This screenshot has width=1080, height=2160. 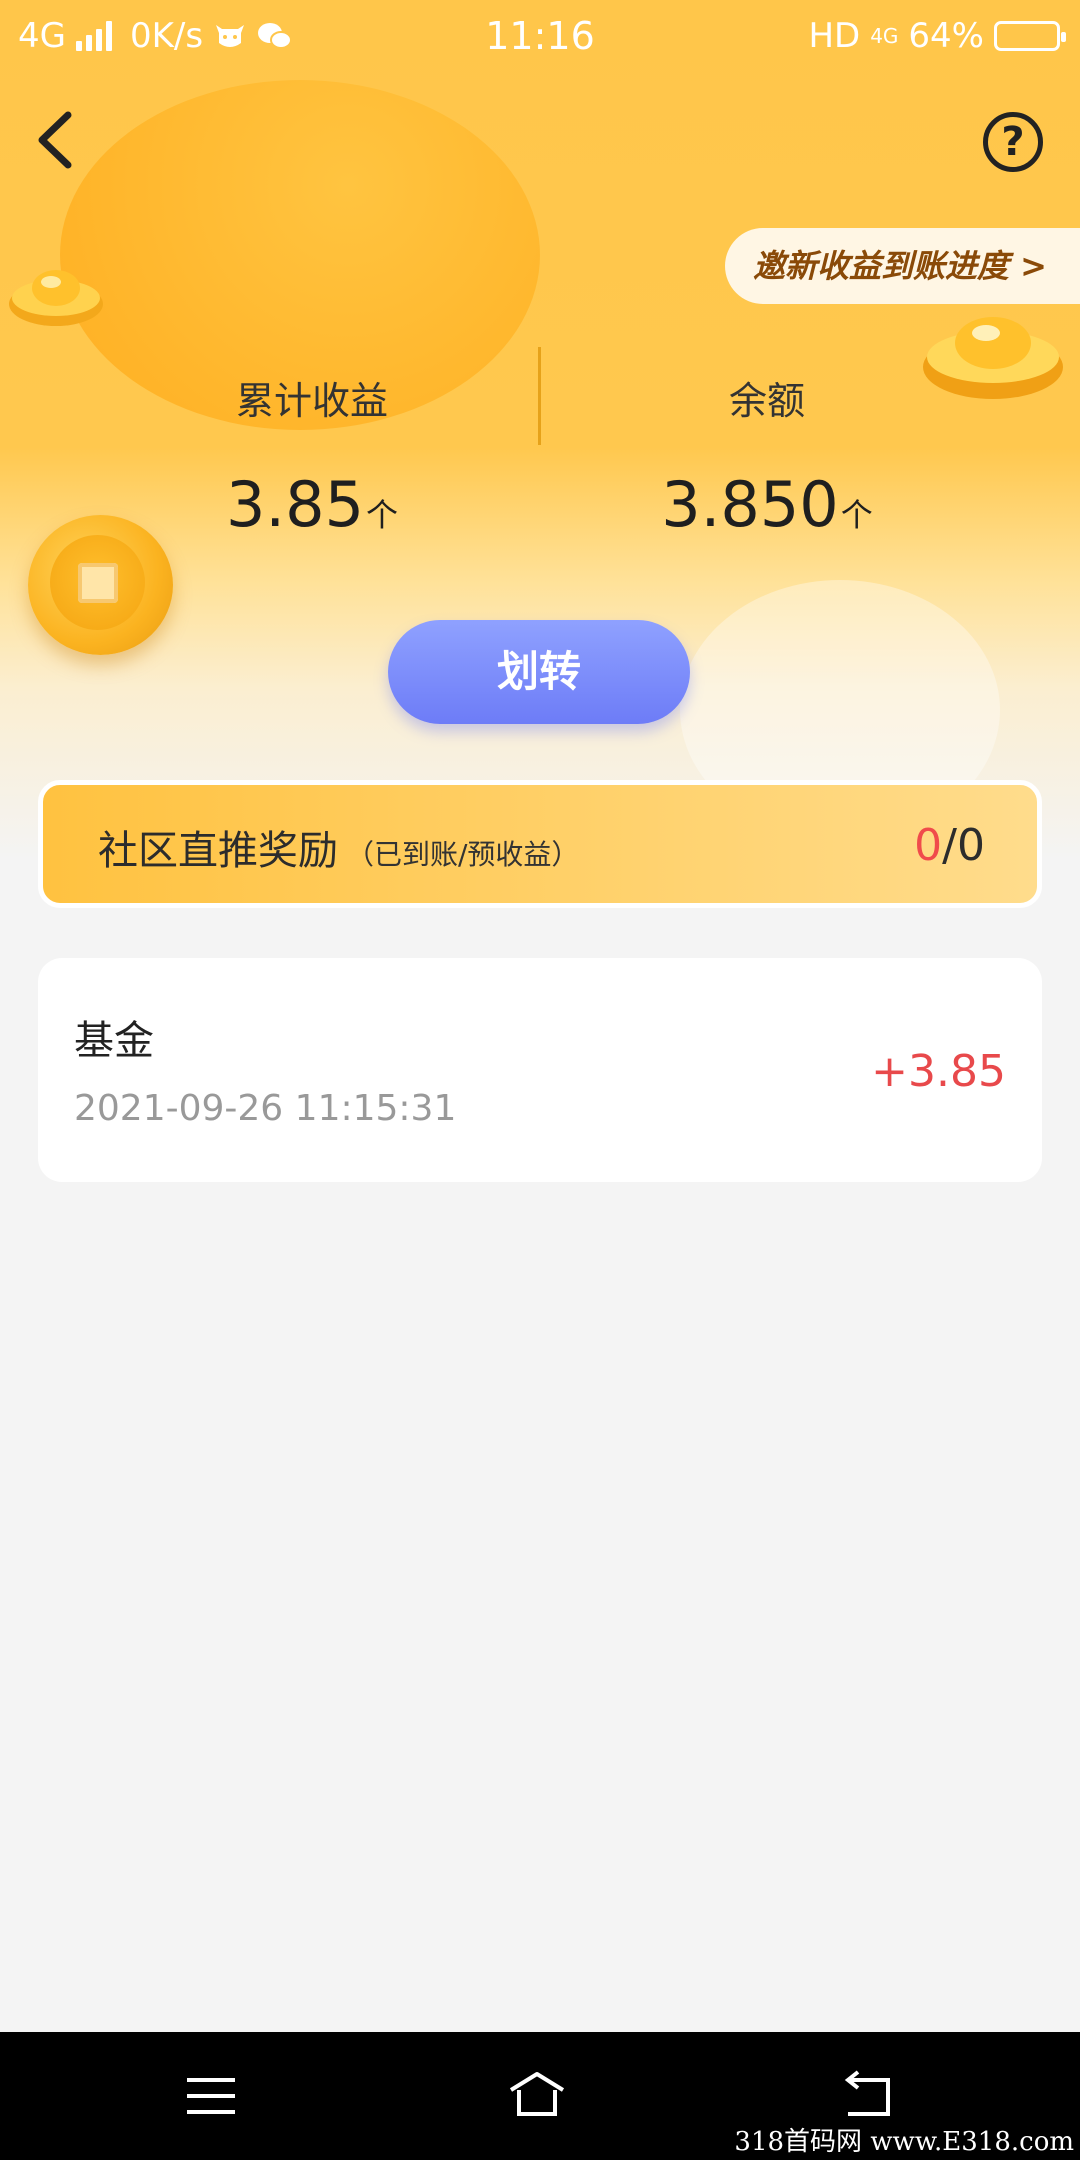 I want to click on reward-count: 0/0, so click(x=949, y=845).